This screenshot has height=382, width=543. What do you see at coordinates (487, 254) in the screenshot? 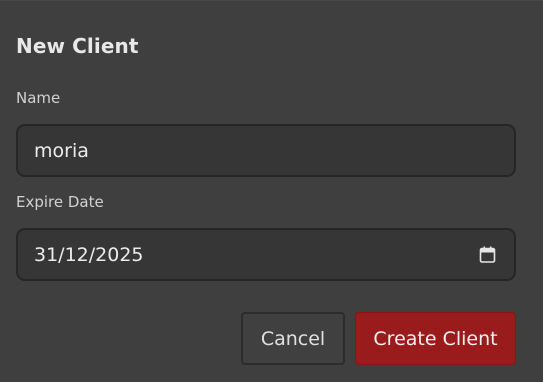
I see `calendar-icon` at bounding box center [487, 254].